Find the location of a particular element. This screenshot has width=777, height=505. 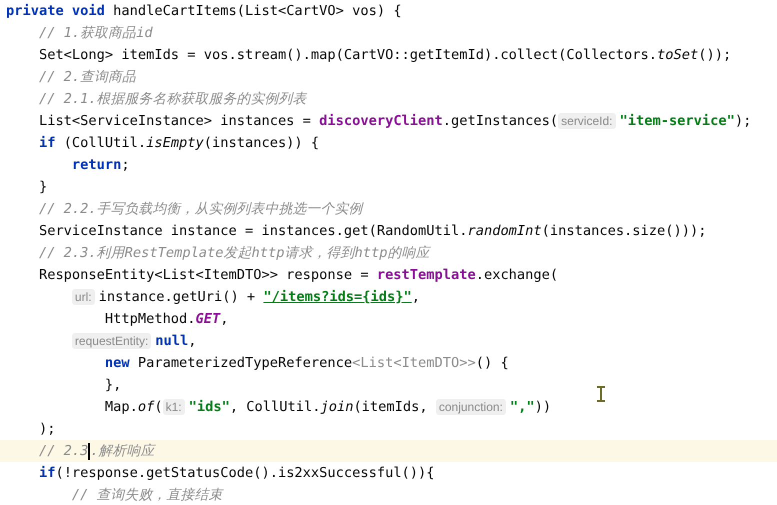

code-text: ServiceInstance instance = instances.get(RandomUtil.randomInt(instances.size())); is located at coordinates (372, 231).